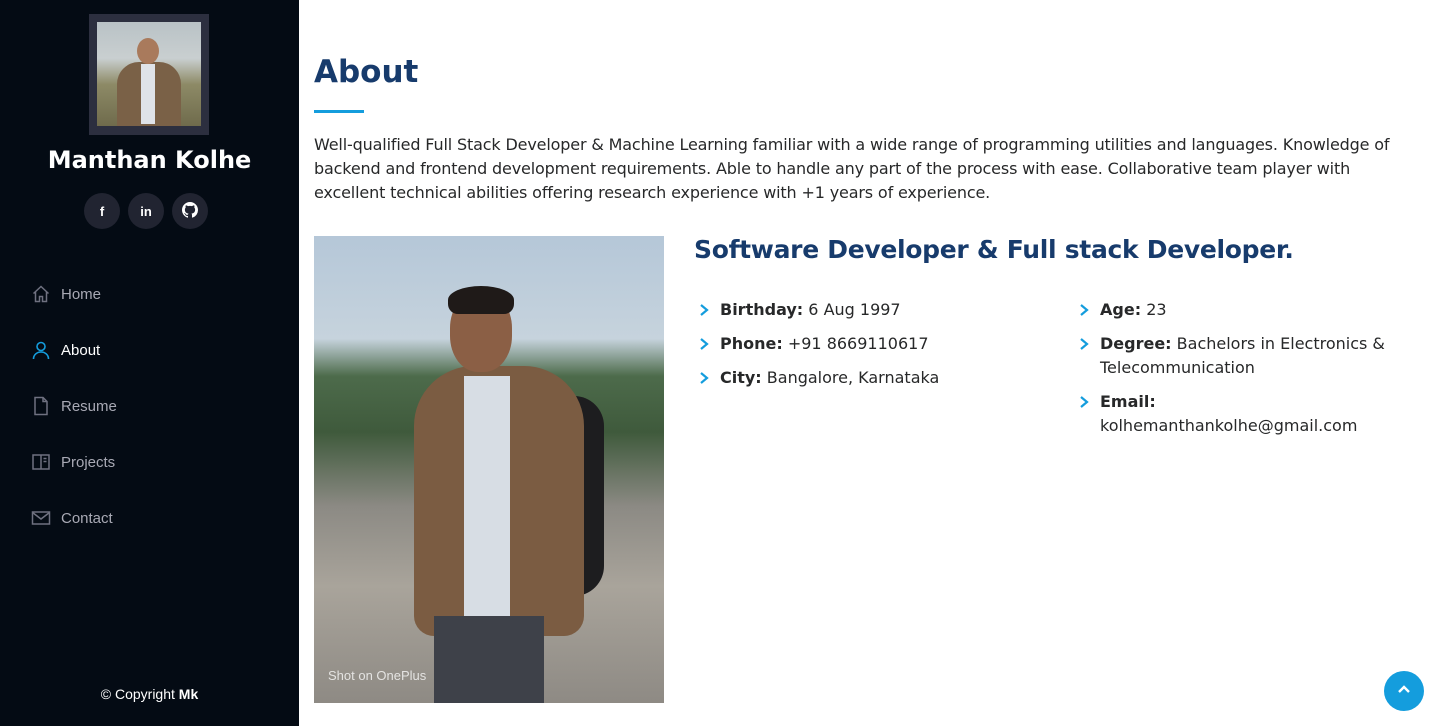  I want to click on facebook-icon: f, so click(102, 211).